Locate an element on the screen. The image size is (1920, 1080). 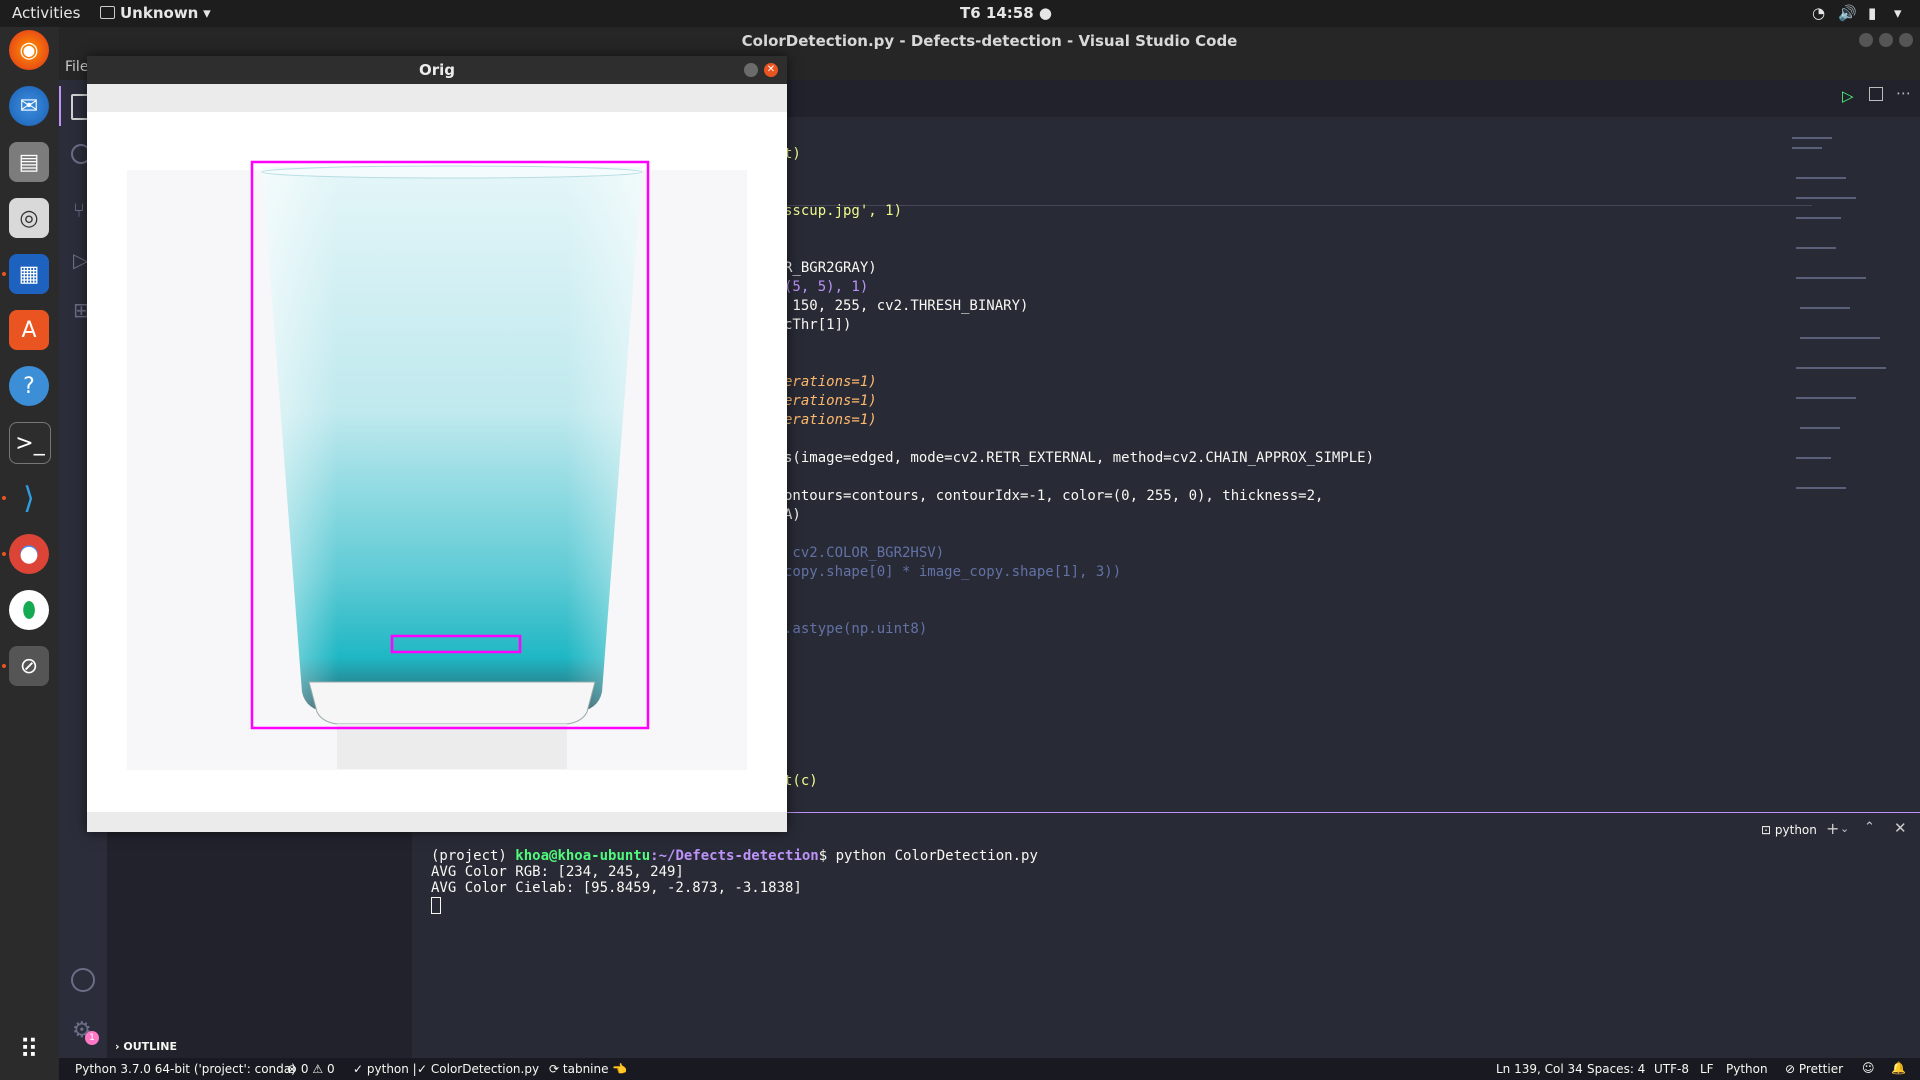
source-control-icon: ⑂ is located at coordinates (79, 210).